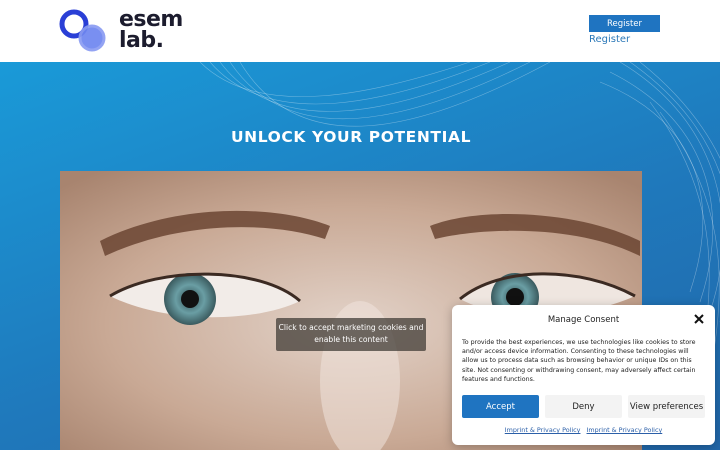  Describe the element at coordinates (151, 30) in the screenshot. I see `logo-text: esem lab.` at that location.